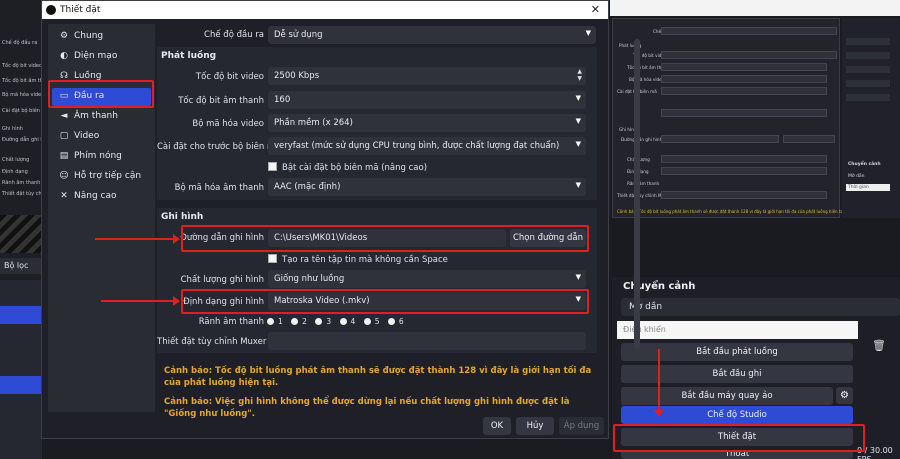  What do you see at coordinates (51, 10) in the screenshot?
I see `obs-logo-icon` at bounding box center [51, 10].